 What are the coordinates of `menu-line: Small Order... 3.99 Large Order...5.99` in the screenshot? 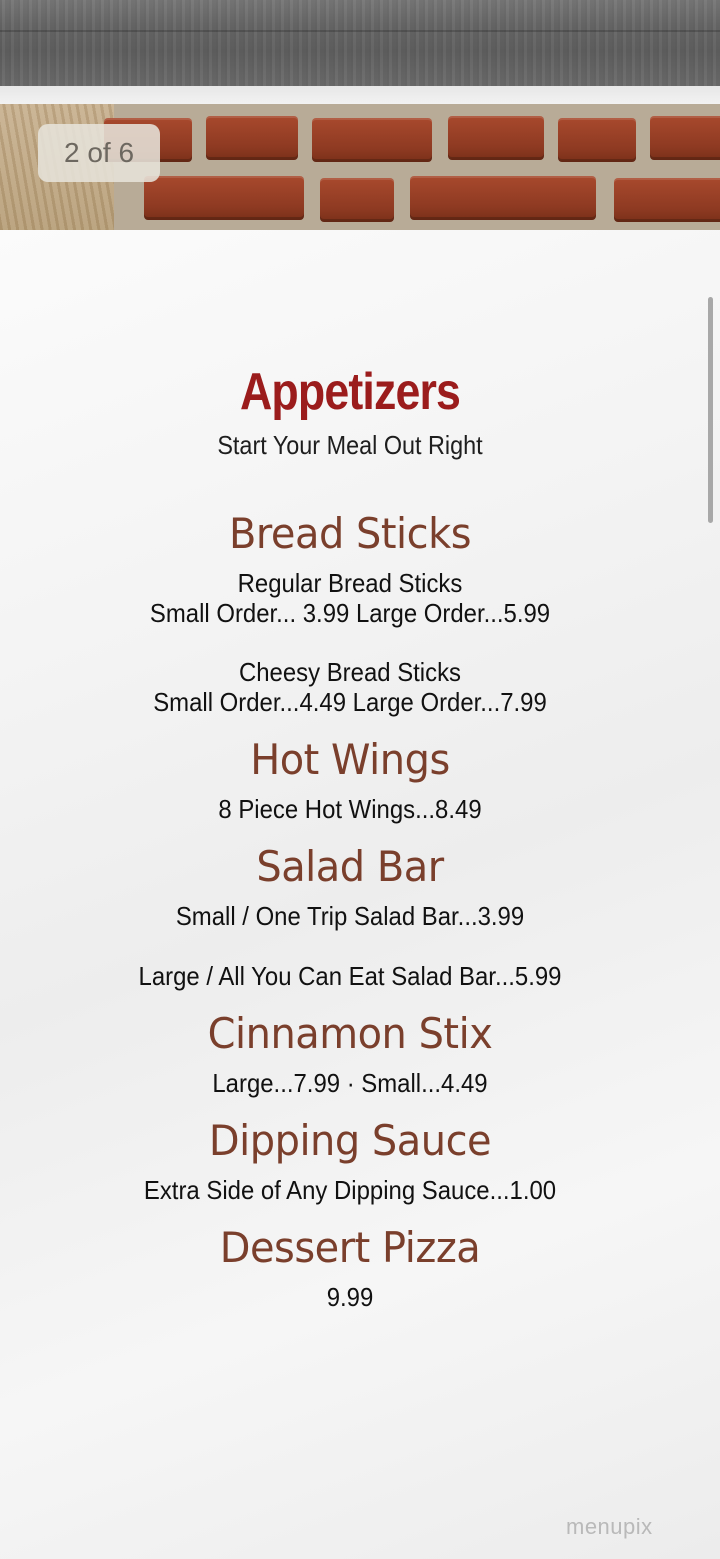 It's located at (350, 613).